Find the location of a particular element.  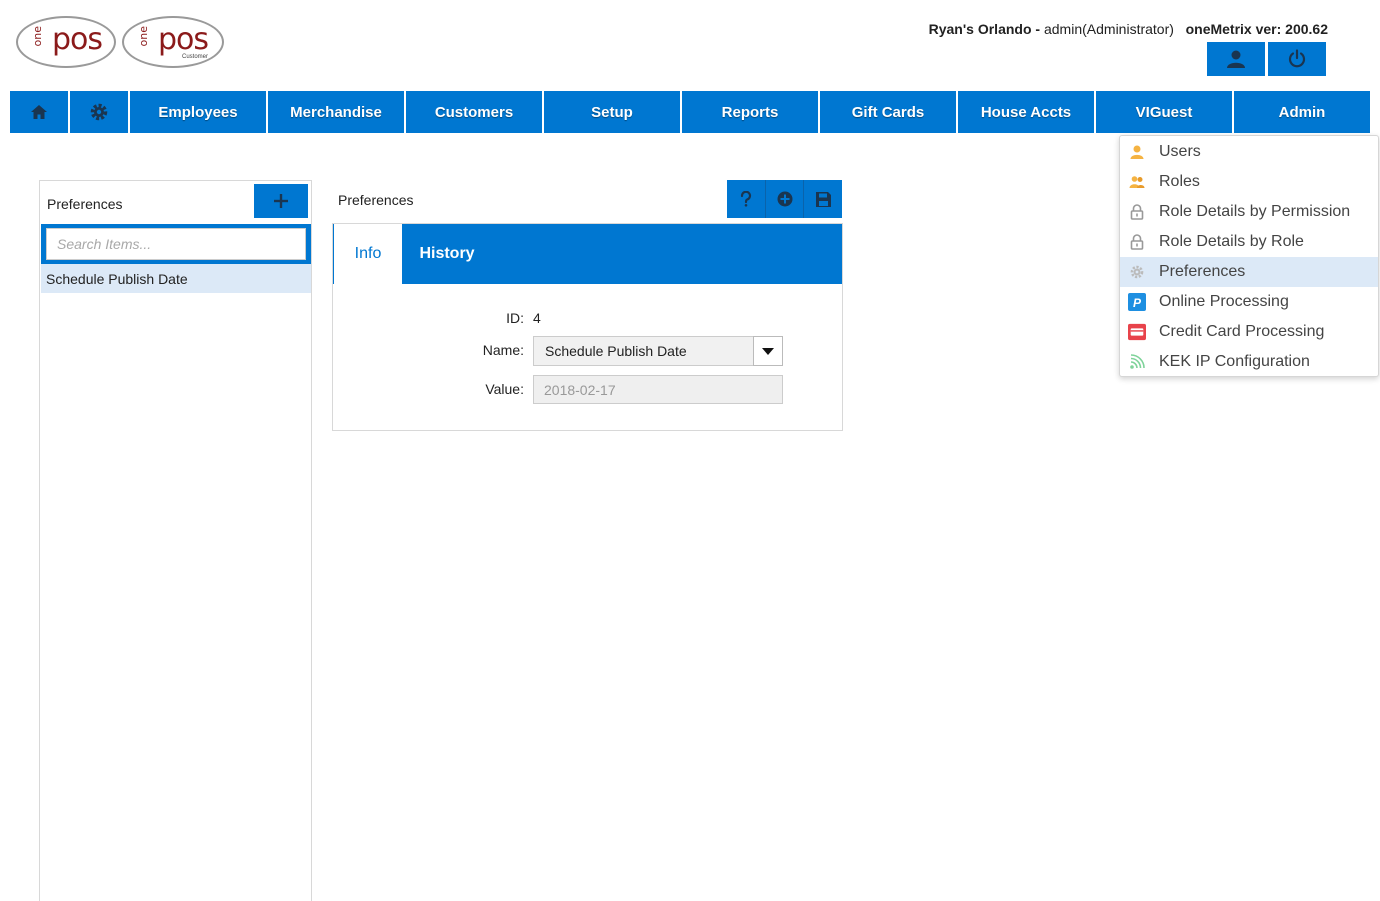

menu-item-label: Role Details by Role is located at coordinates (1231, 241).